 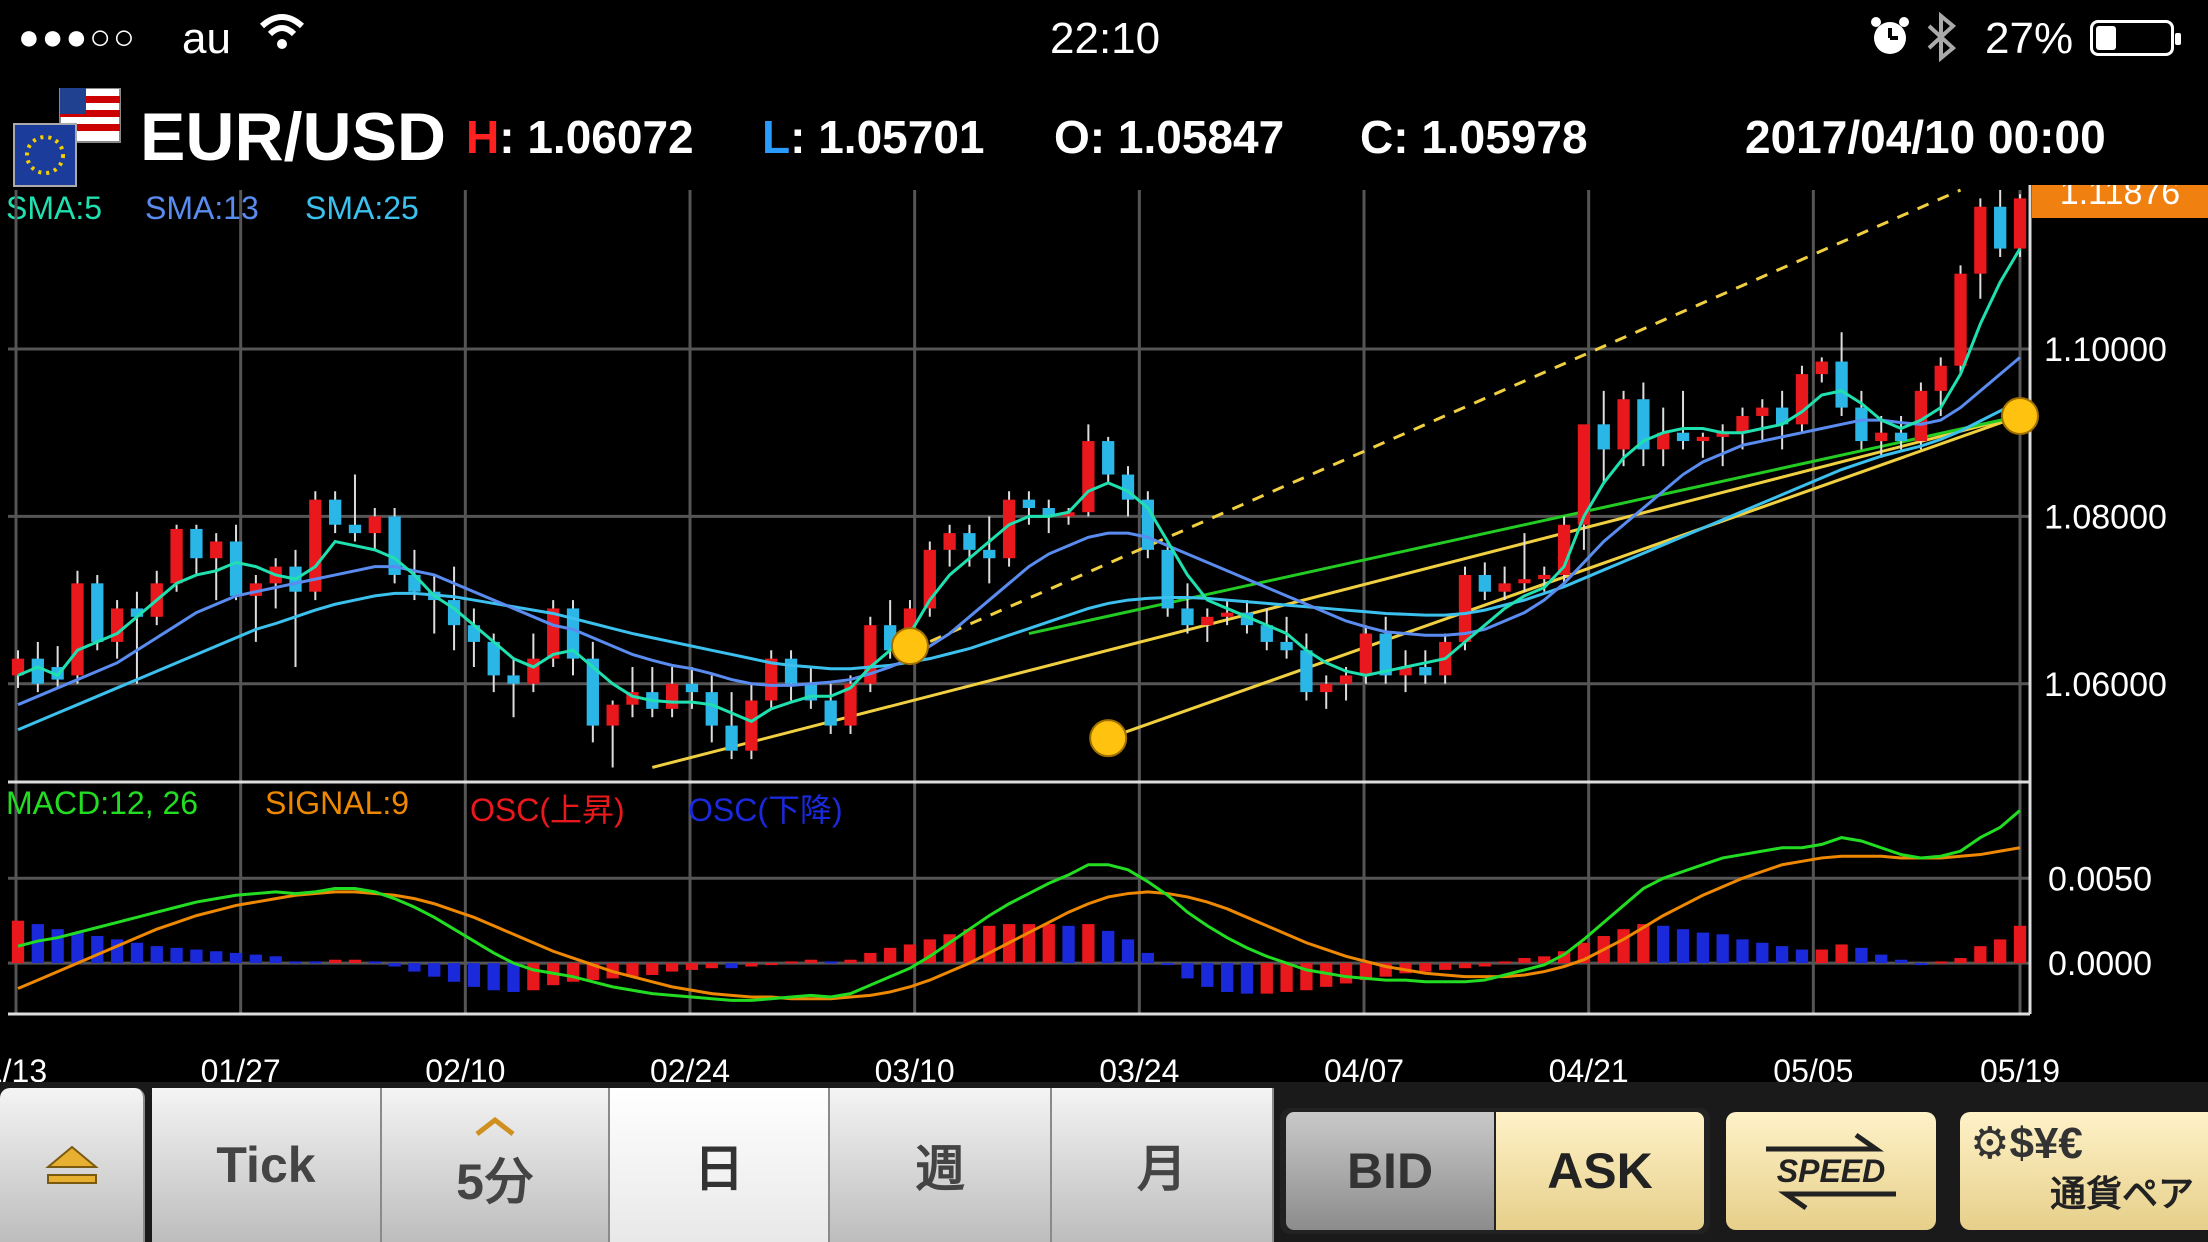 What do you see at coordinates (1390, 1171) in the screenshot?
I see `bid-button: BID` at bounding box center [1390, 1171].